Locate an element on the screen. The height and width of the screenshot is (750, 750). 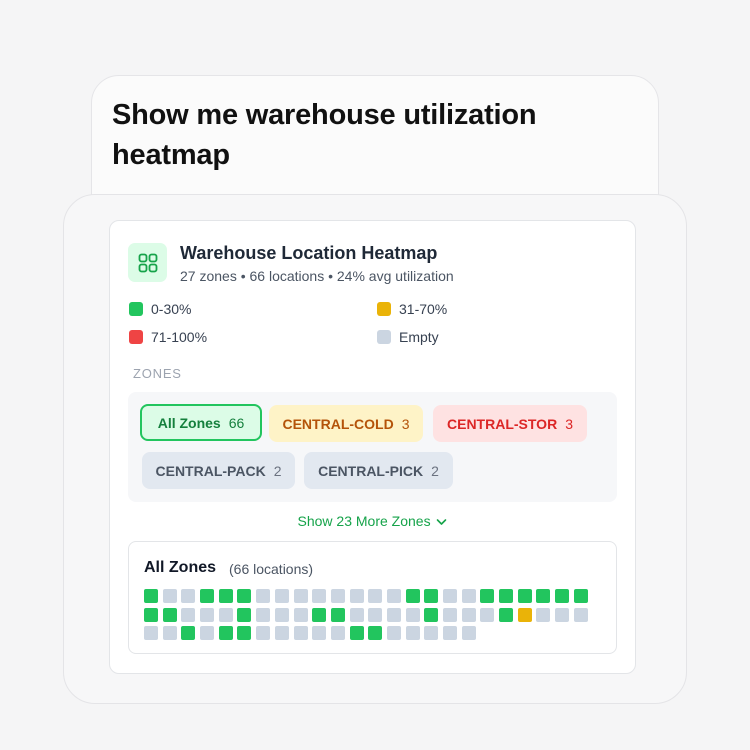
zone-chip-name: CENTRAL-PACK is located at coordinates (210, 470).